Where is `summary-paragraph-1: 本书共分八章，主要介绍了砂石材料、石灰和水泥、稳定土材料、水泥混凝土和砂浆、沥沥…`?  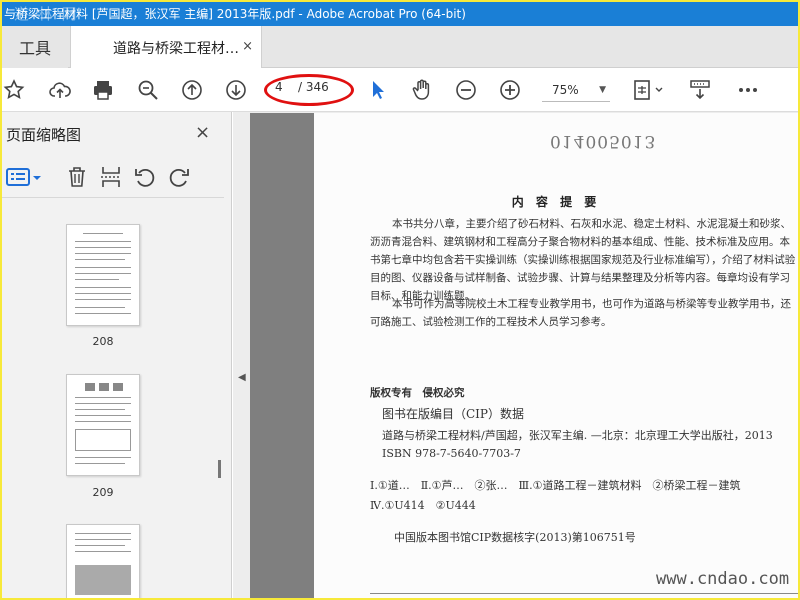 summary-paragraph-1: 本书共分八章，主要介绍了砂石材料、石灰和水泥、稳定土材料、水泥混凝土和砂浆、沥沥… is located at coordinates (583, 260).